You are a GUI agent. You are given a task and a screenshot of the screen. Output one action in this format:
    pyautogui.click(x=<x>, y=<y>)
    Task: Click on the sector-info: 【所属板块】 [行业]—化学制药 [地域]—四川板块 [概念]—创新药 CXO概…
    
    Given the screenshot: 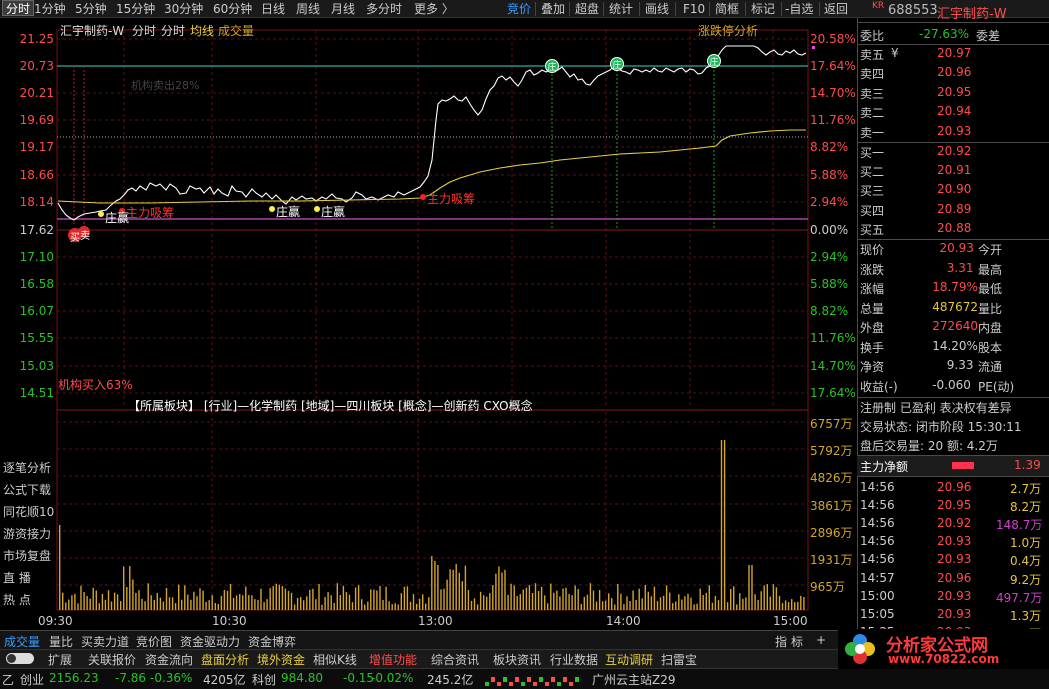 What is the action you would take?
    pyautogui.click(x=330, y=405)
    